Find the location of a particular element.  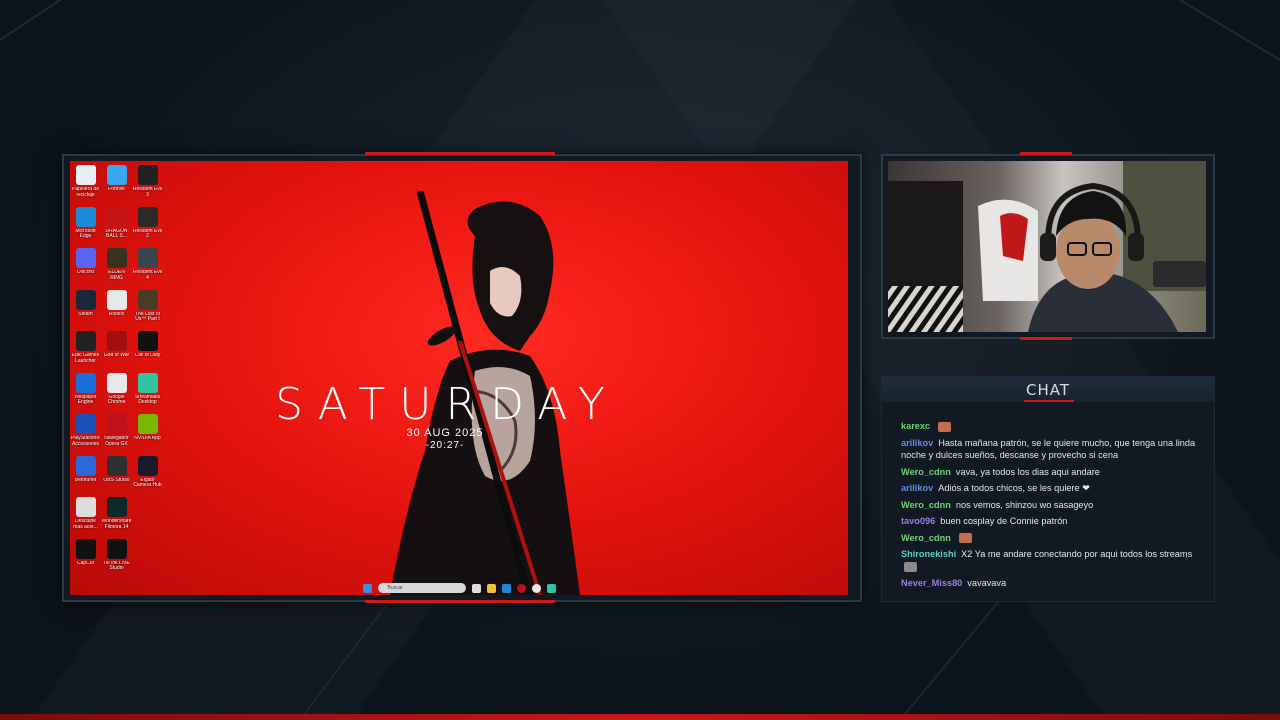

desktop-icon-label: Resident Evil 4 is located at coordinates (147, 275).